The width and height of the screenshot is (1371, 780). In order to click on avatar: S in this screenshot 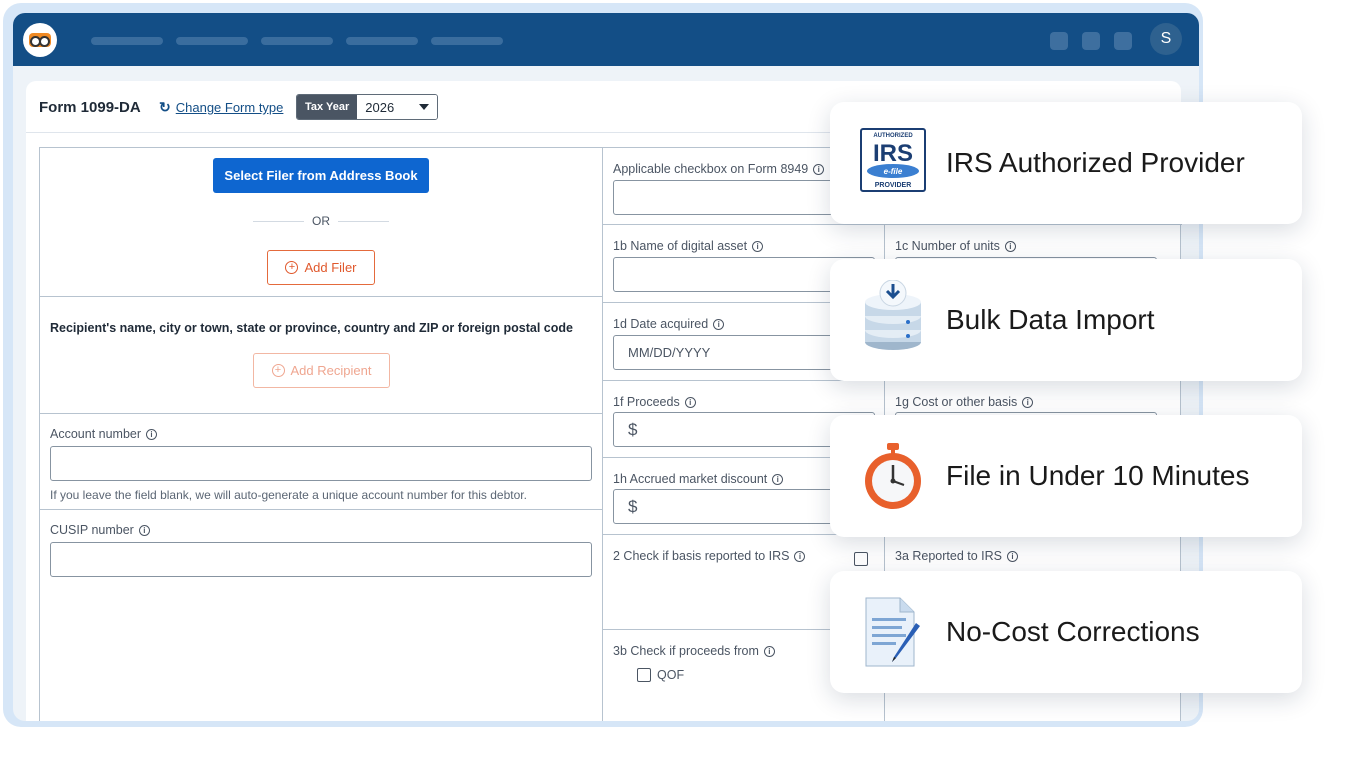, I will do `click(1166, 39)`.